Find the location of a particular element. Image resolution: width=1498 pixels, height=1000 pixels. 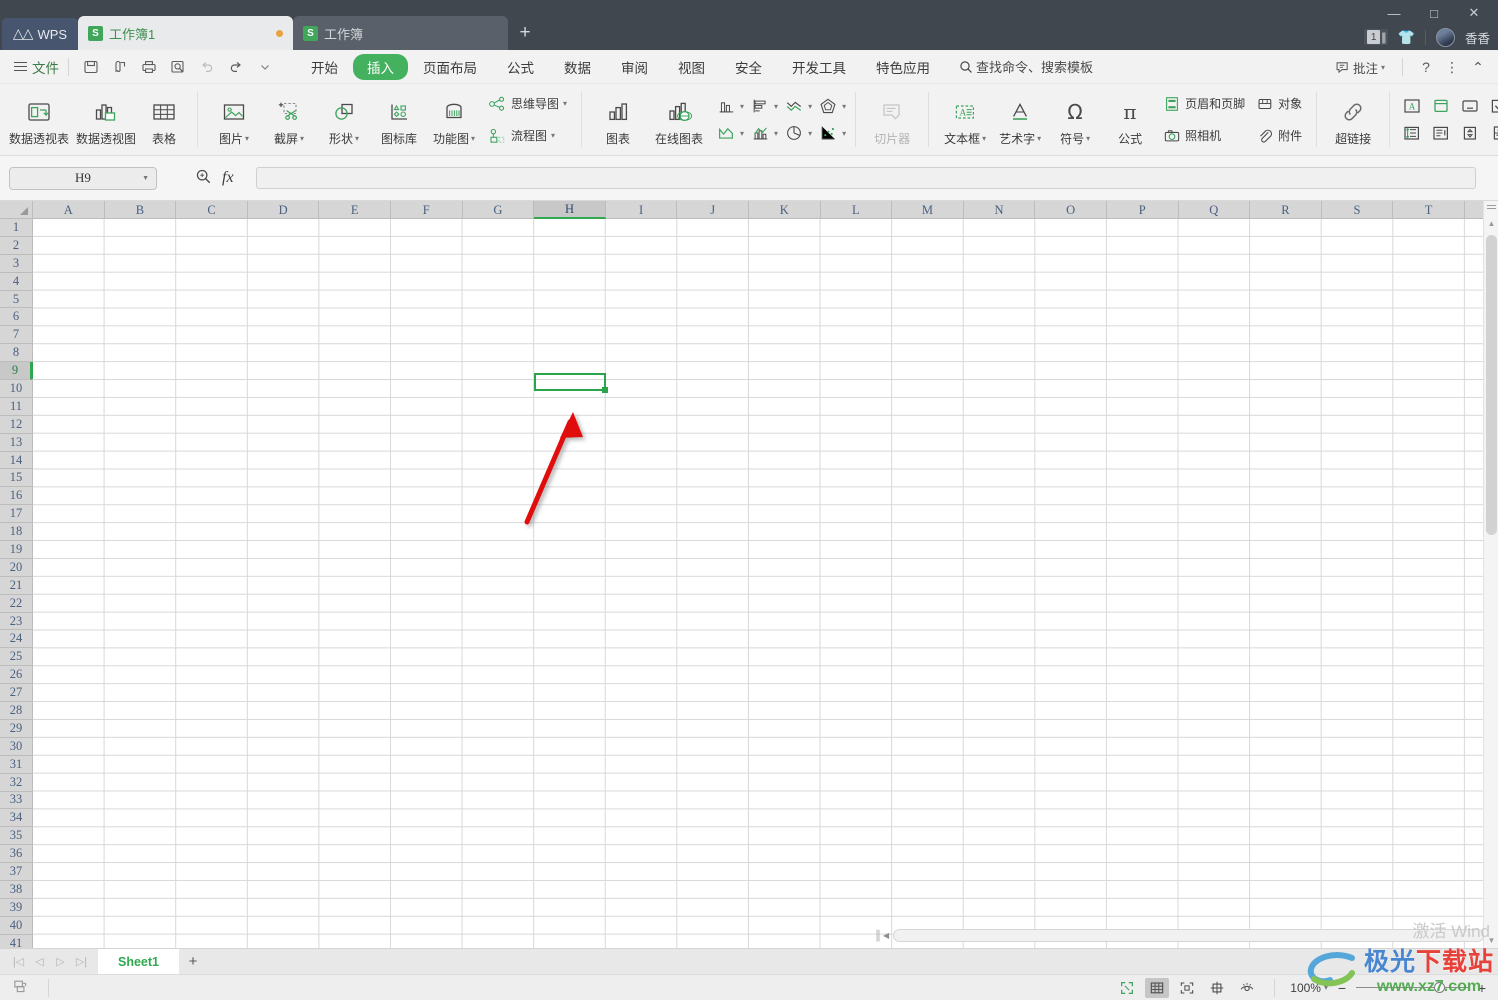

column-header-T: T is located at coordinates (1429, 210).